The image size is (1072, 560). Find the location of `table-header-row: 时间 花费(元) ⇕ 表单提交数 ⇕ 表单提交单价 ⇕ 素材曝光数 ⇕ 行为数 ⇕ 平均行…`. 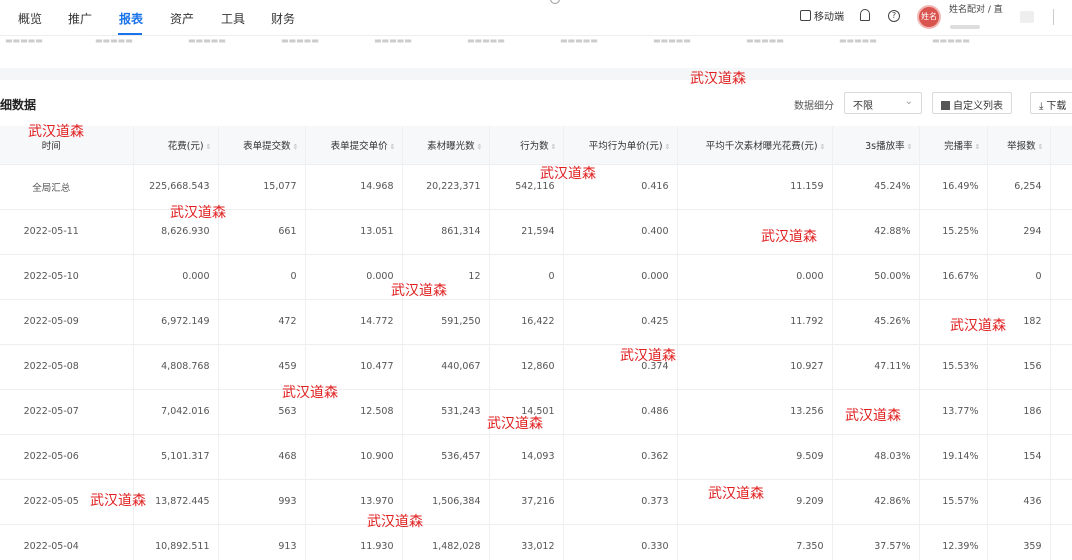

table-header-row: 时间 花费(元) ⇕ 表单提交数 ⇕ 表单提交单价 ⇕ 素材曝光数 ⇕ 行为数 ⇕ 平均行… is located at coordinates (536, 145).